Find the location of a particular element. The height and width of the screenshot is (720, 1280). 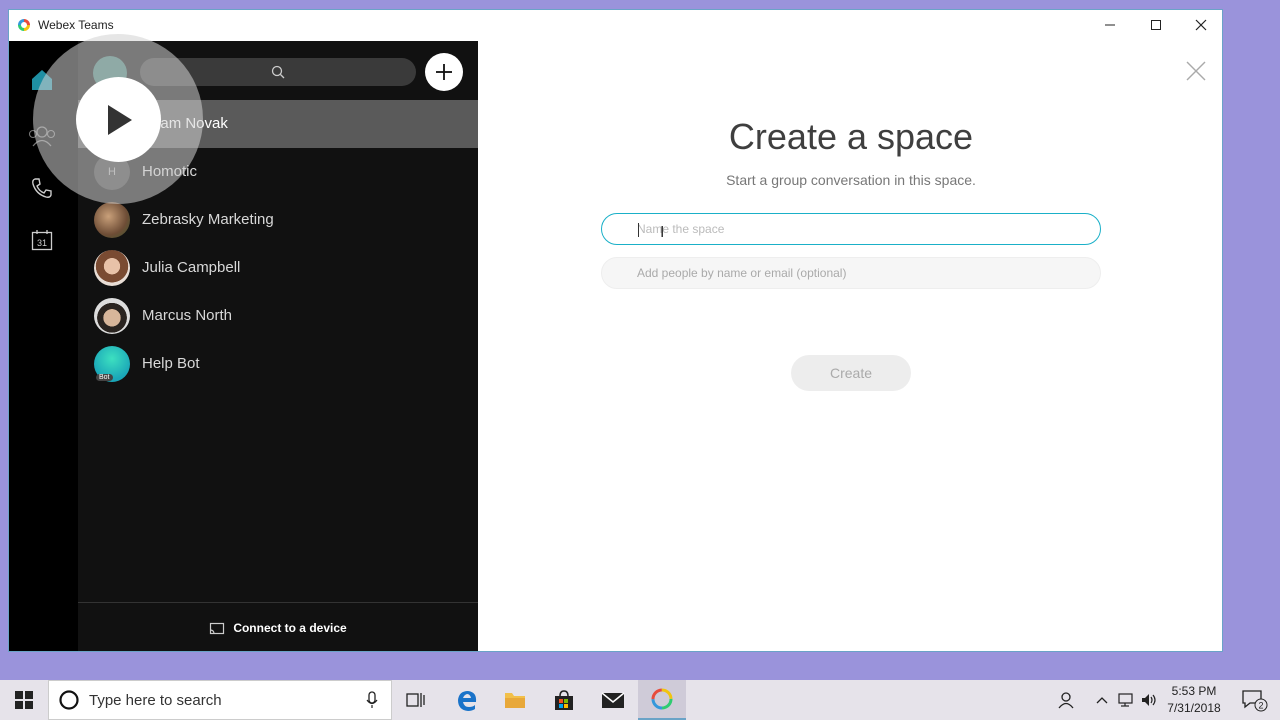

clock: 5:53 PM 7/31/2018 is located at coordinates (1194, 700).